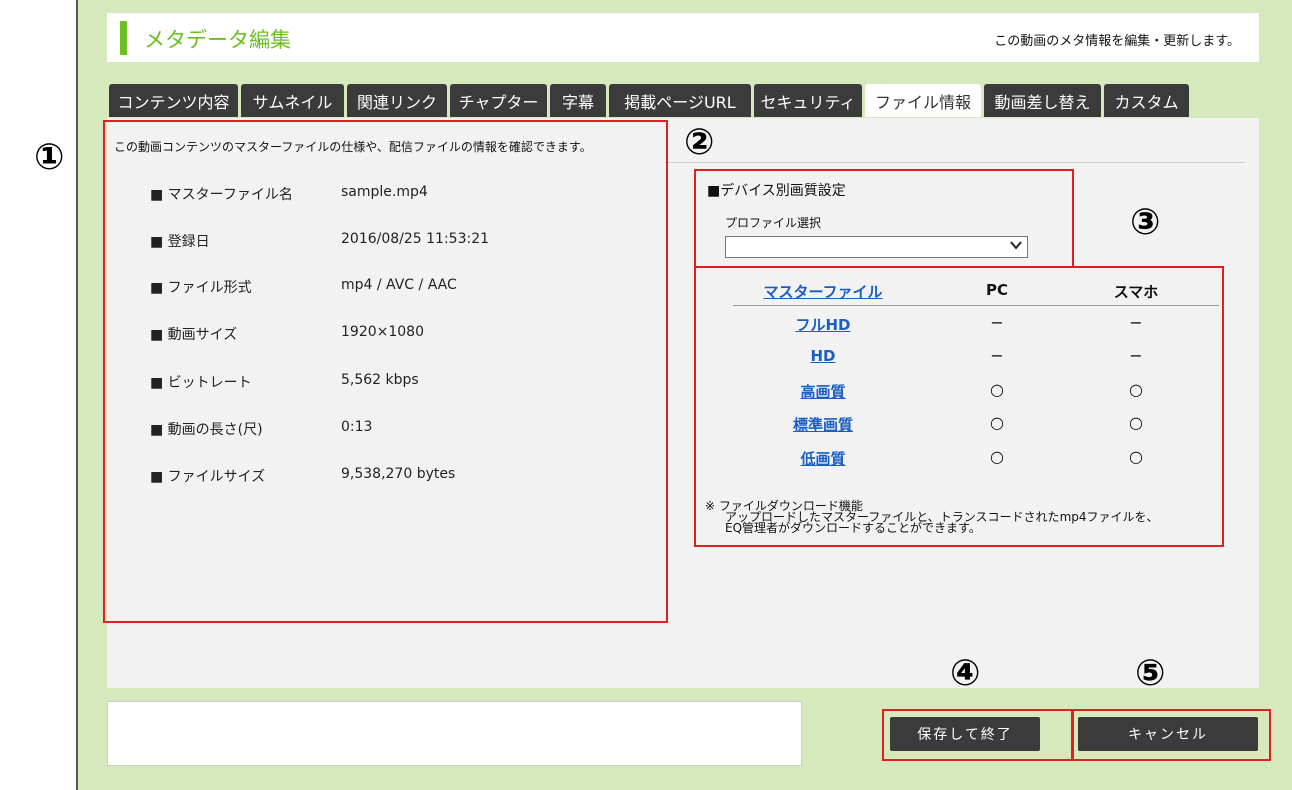  I want to click on divider, so click(955, 162).